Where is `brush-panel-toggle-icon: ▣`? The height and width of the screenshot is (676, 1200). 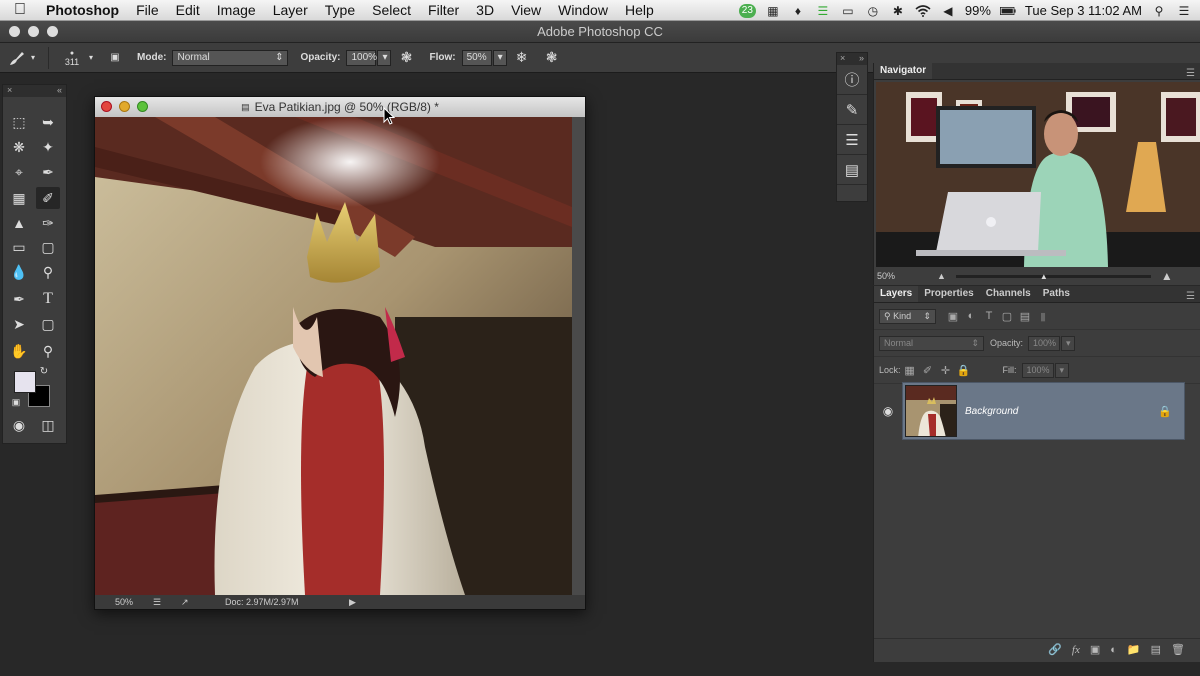 brush-panel-toggle-icon: ▣ is located at coordinates (115, 58).